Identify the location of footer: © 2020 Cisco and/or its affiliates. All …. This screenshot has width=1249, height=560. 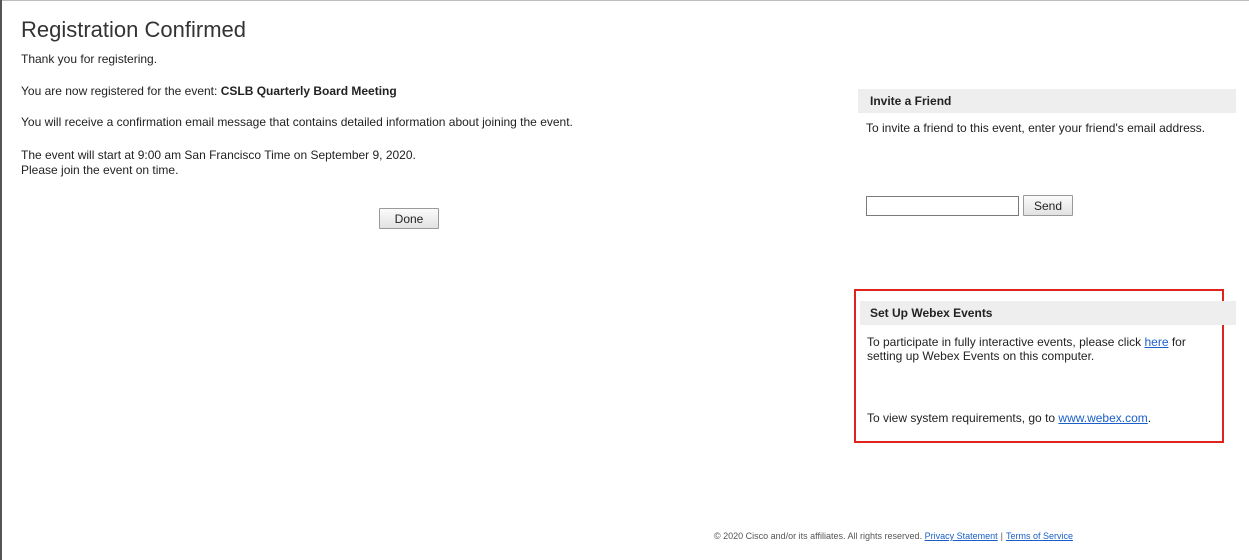
(893, 536).